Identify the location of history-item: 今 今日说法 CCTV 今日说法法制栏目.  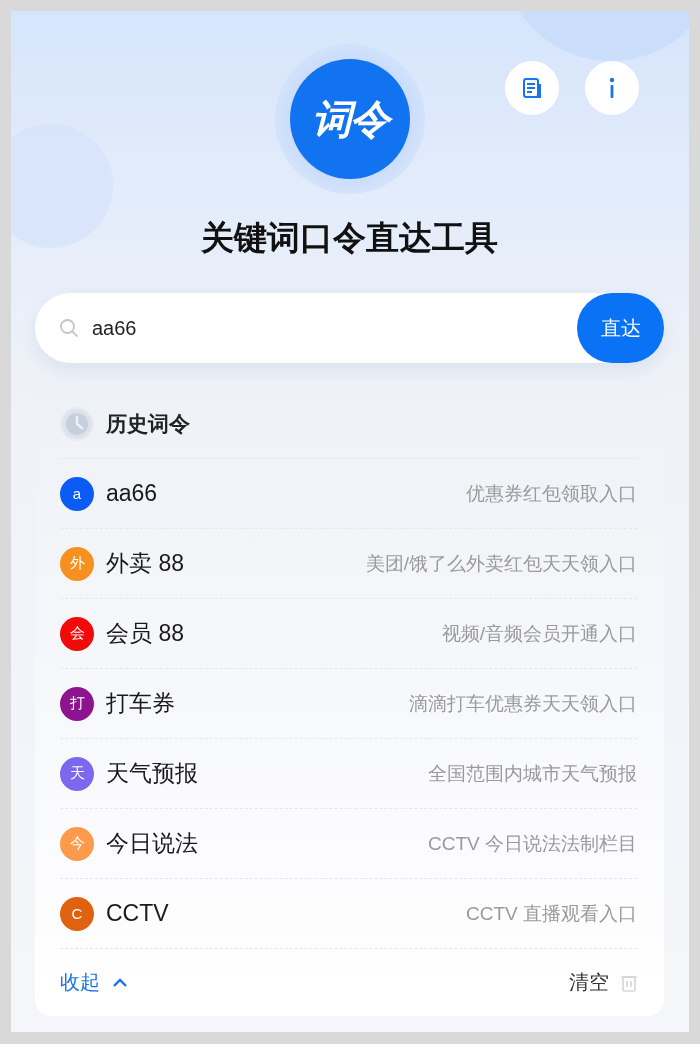
(348, 844).